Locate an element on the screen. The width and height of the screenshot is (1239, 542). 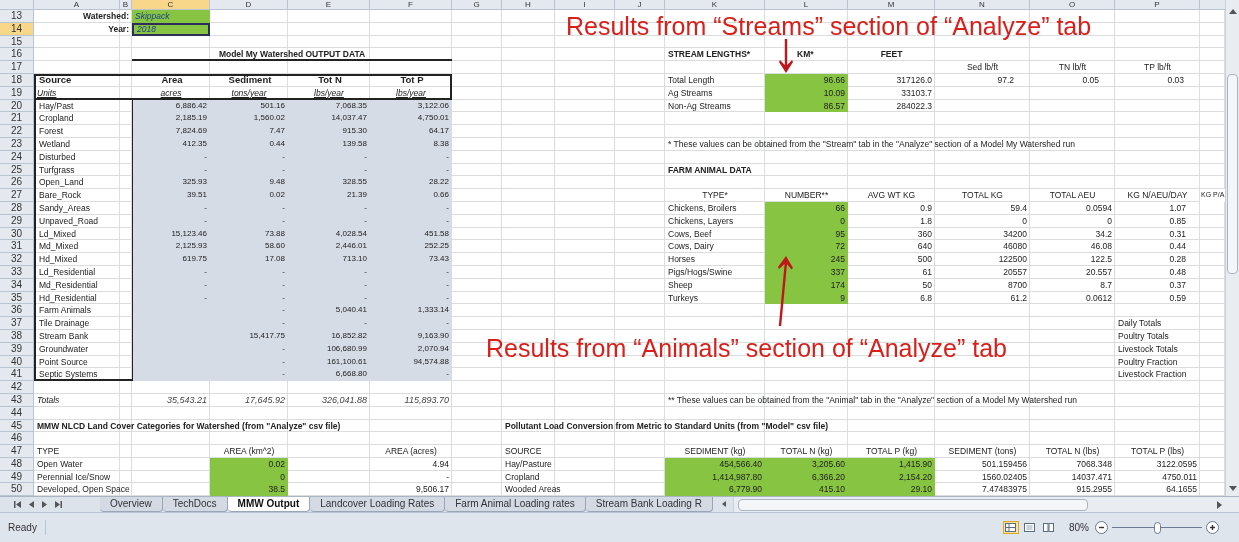
sheet-tab: Farm Animal Loading rates is located at coordinates (515, 505).